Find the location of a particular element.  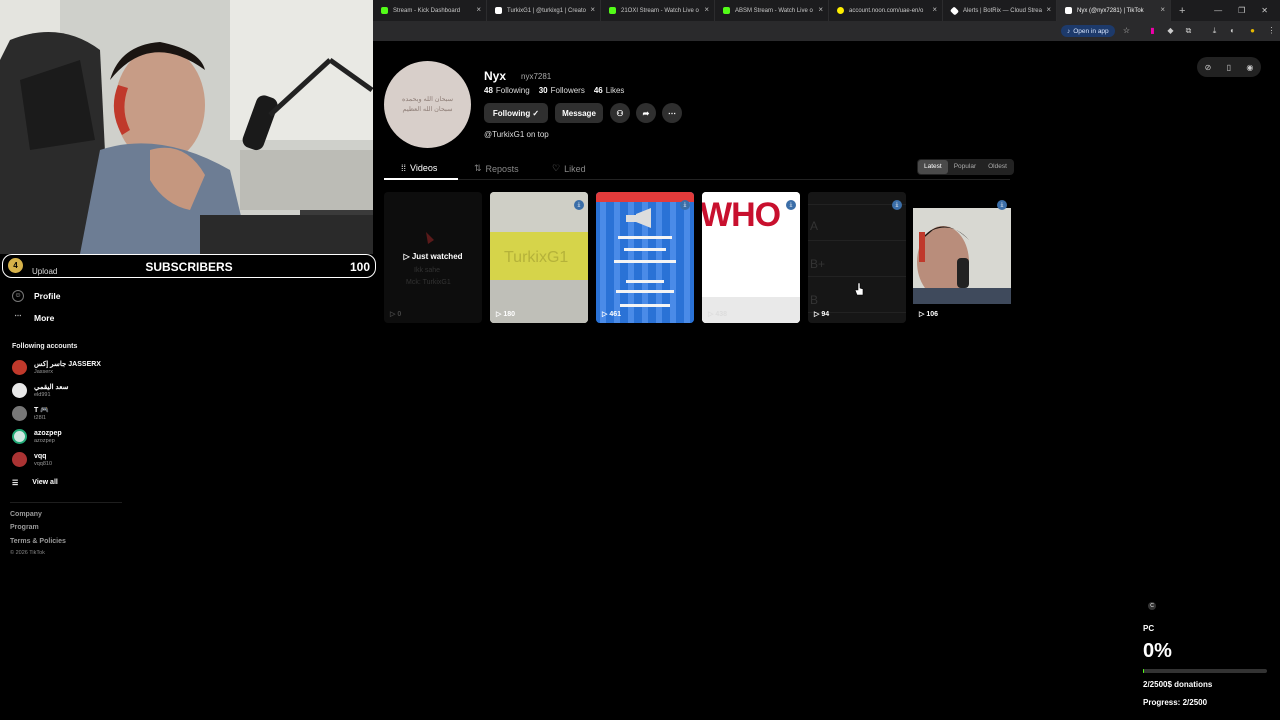

sort-popular: Popular is located at coordinates (965, 167).